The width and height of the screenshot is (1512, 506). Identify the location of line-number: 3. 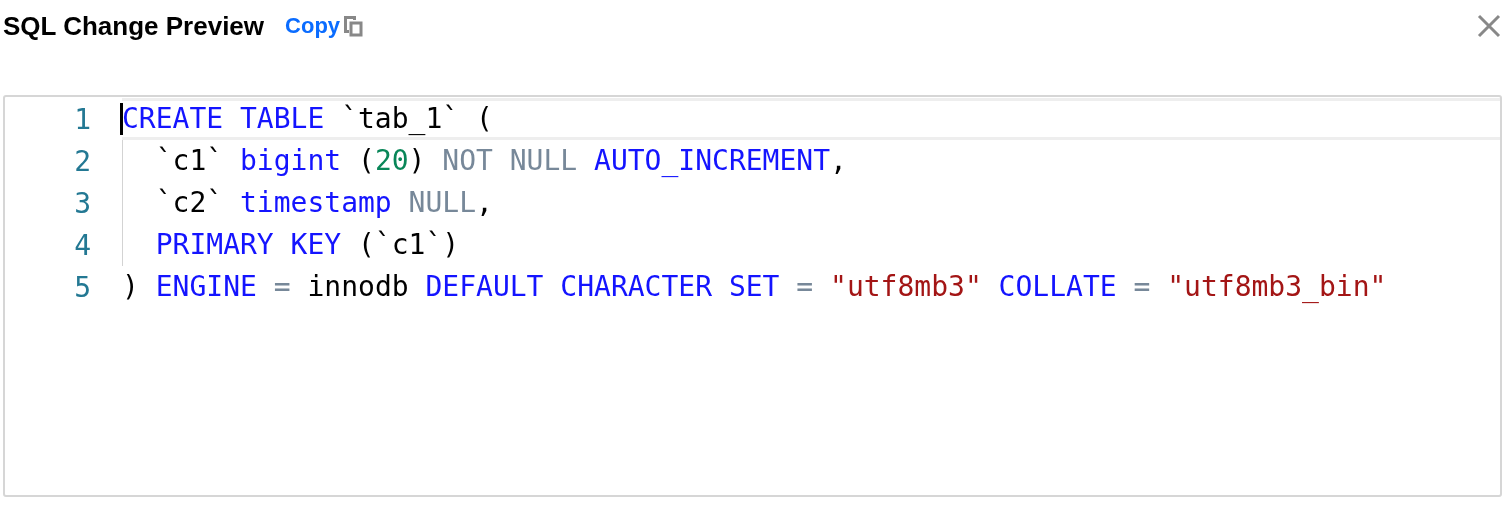
(82, 203).